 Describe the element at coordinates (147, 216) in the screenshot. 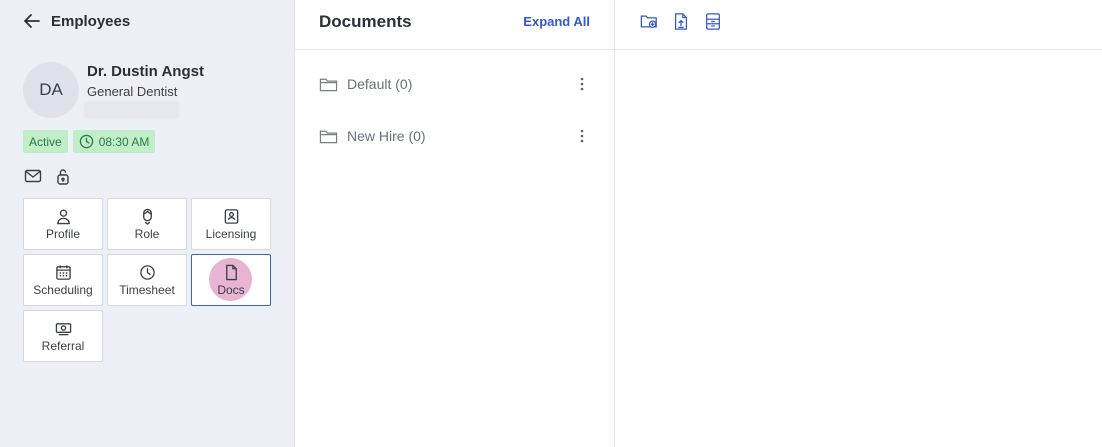

I see `role-icon` at that location.